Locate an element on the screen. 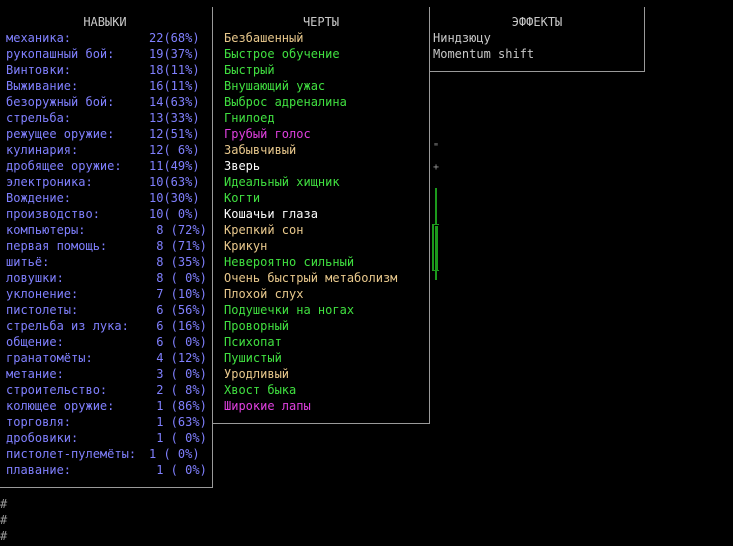 This screenshot has height=546, width=733. skill-name: первая помощь: is located at coordinates (57, 246).